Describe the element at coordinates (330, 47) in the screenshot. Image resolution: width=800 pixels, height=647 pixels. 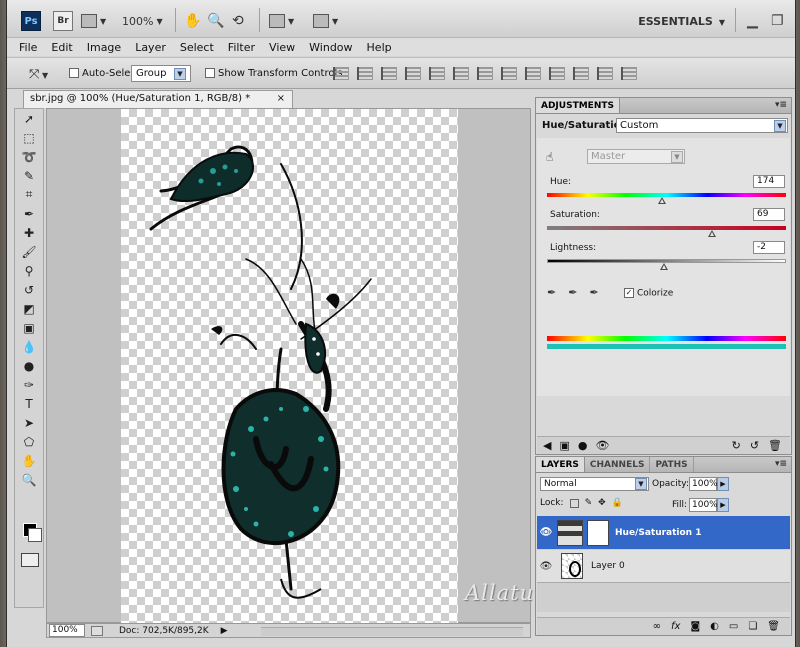
I see `menu-window: Window` at that location.